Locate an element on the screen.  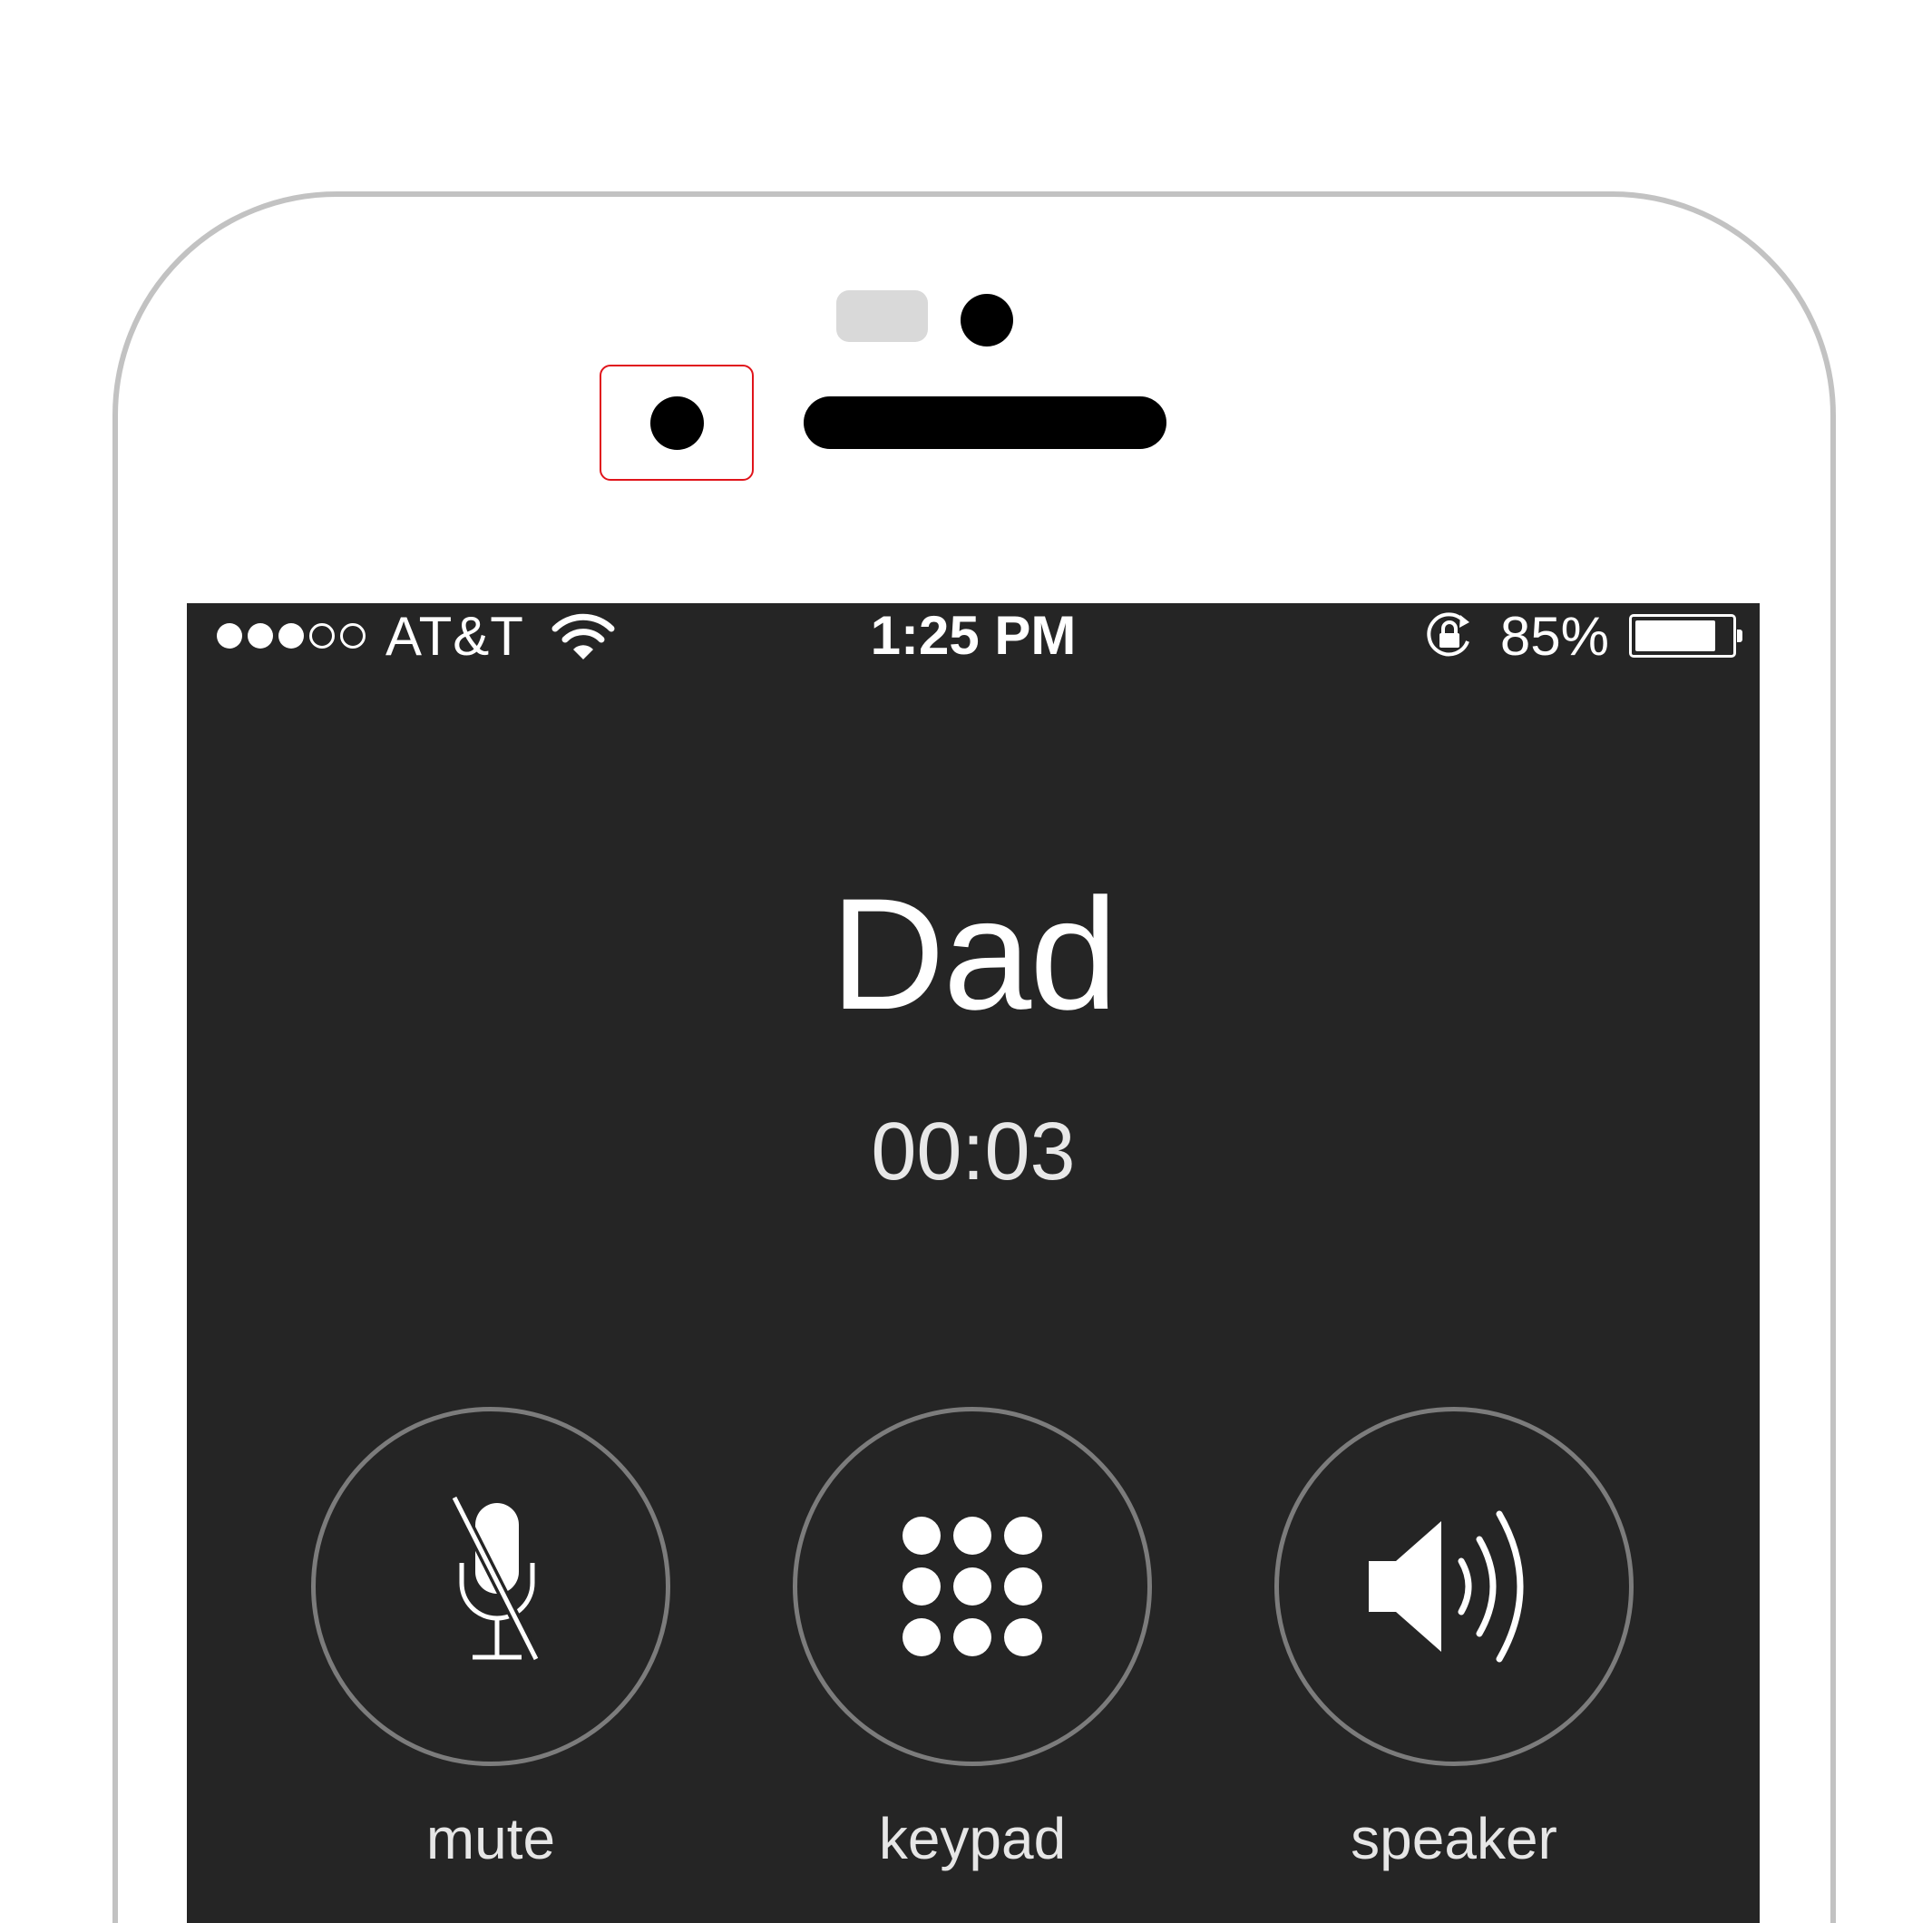
speaker-button: speaker is located at coordinates (1454, 1637).